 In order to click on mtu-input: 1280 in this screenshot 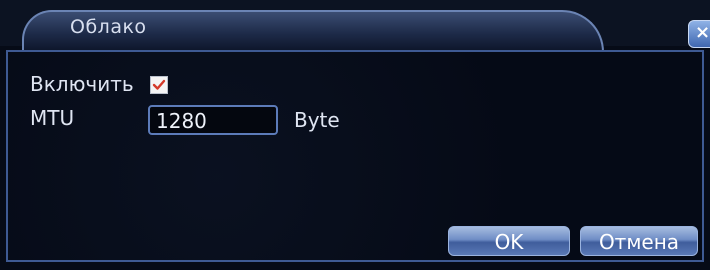, I will do `click(213, 120)`.